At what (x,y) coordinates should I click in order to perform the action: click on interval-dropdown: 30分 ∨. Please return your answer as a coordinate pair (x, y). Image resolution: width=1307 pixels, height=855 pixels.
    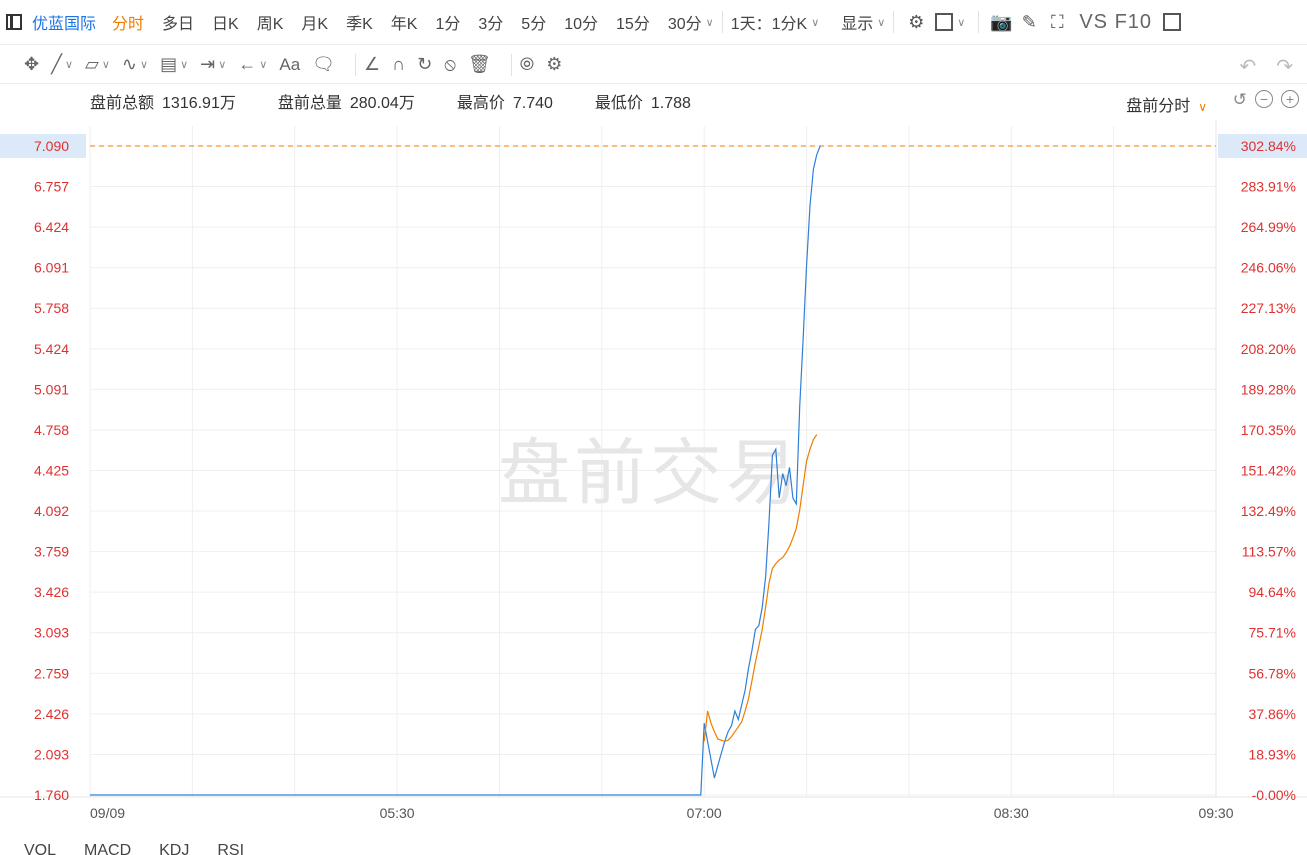
    Looking at the image, I should click on (691, 22).